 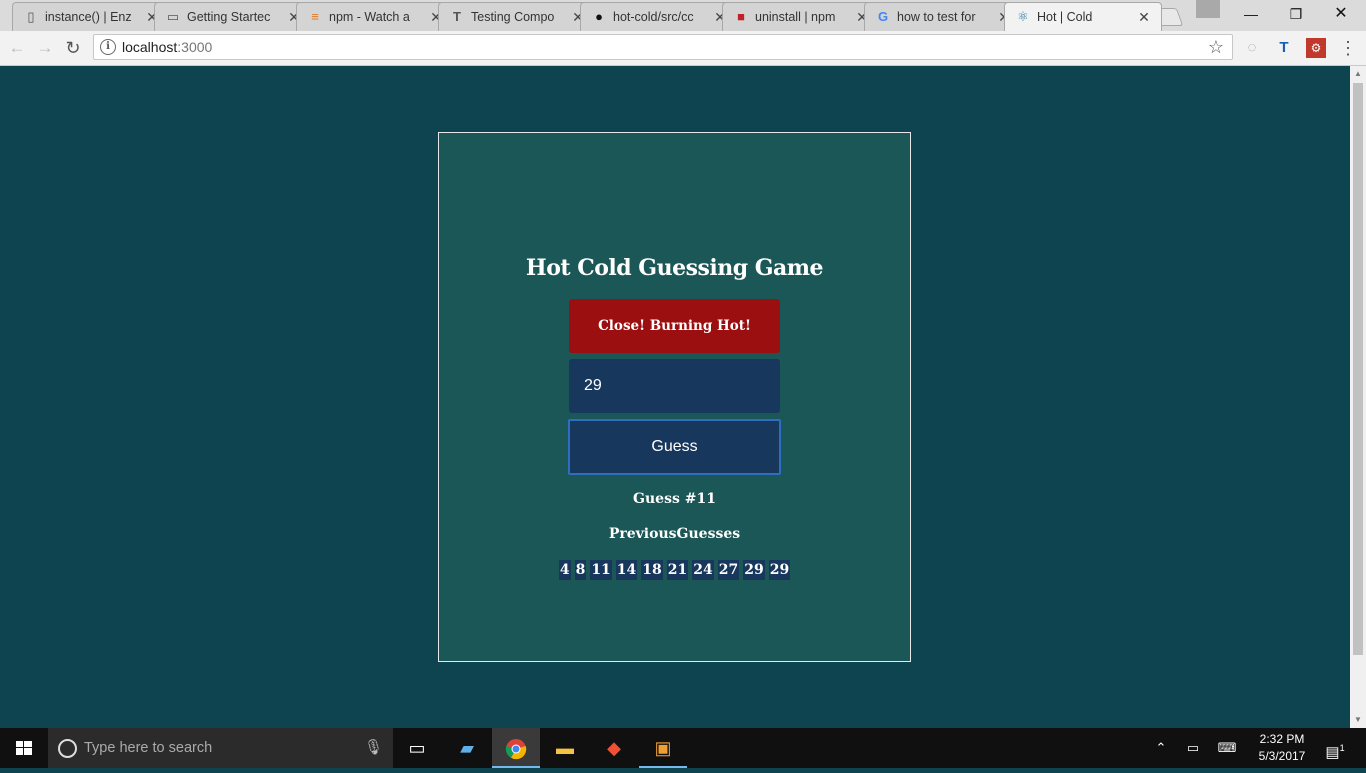 What do you see at coordinates (626, 570) in the screenshot?
I see `previous-guess: 14` at bounding box center [626, 570].